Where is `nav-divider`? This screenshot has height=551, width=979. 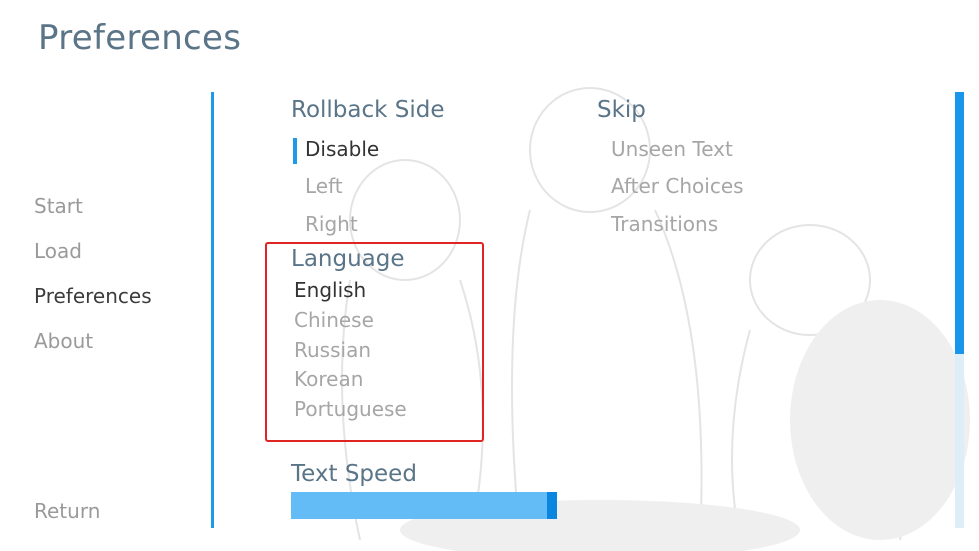
nav-divider is located at coordinates (212, 310).